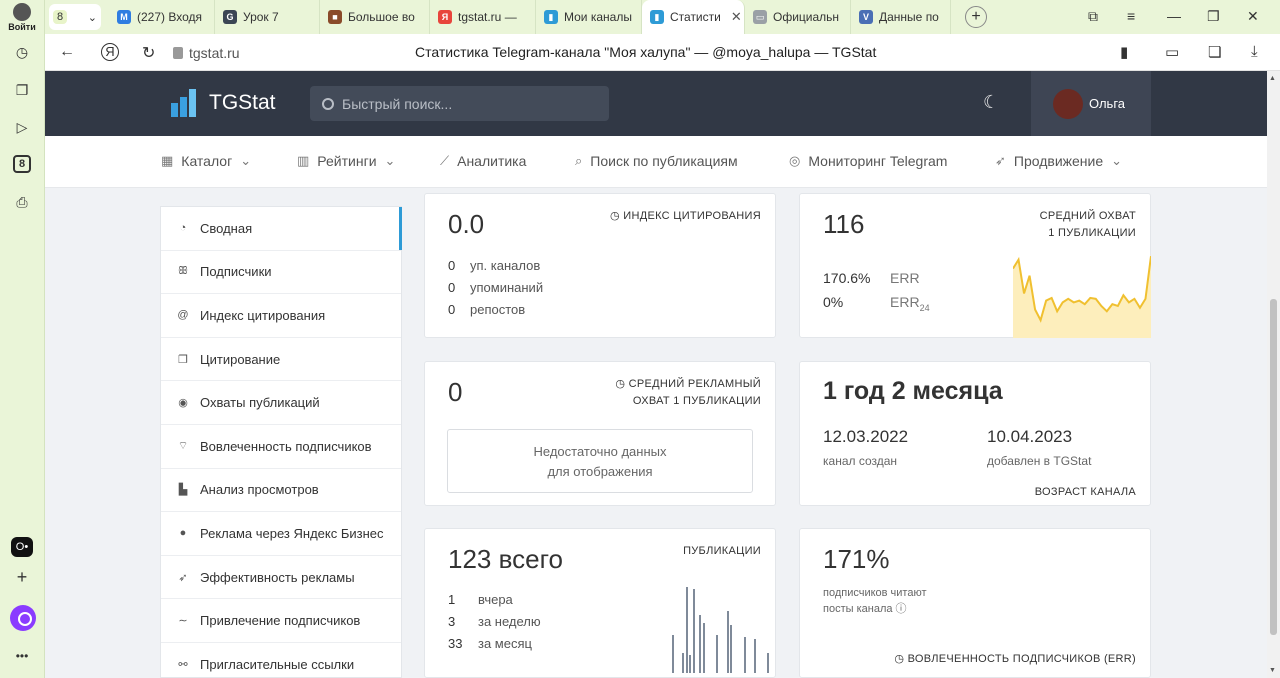 This screenshot has width=1280, height=678. I want to click on sidebar-item-icon: ◔, so click(183, 228).